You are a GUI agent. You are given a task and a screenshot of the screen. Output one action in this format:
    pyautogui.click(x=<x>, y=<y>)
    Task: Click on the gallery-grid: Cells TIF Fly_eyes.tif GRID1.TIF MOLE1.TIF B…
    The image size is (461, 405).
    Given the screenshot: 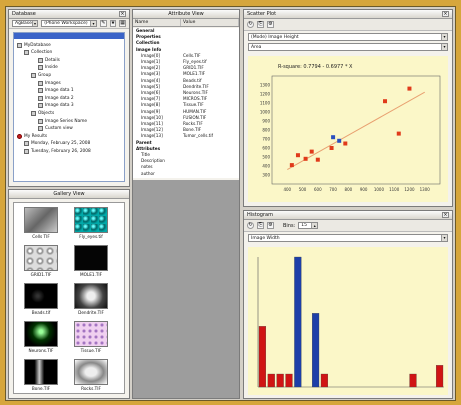 What is the action you would take?
    pyautogui.click(x=69, y=298)
    